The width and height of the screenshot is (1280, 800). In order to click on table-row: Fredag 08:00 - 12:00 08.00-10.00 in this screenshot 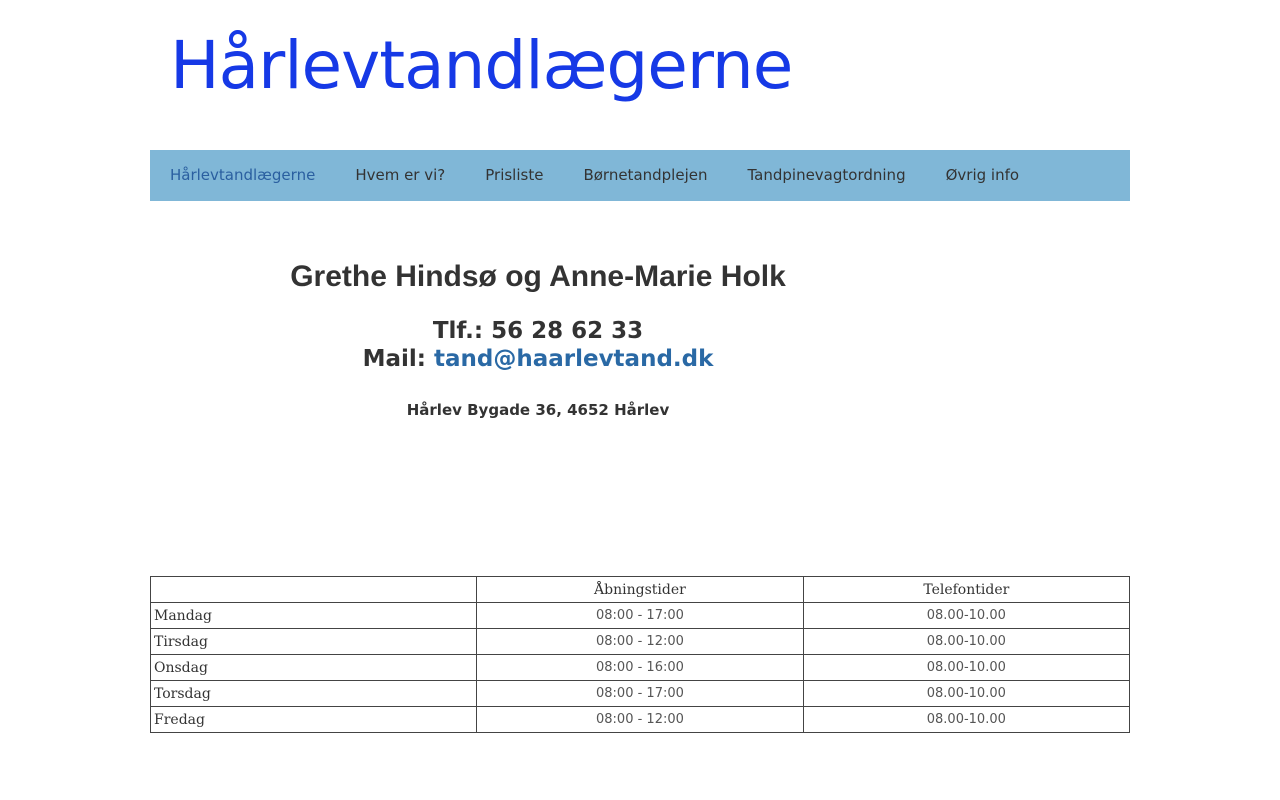, I will do `click(640, 719)`.